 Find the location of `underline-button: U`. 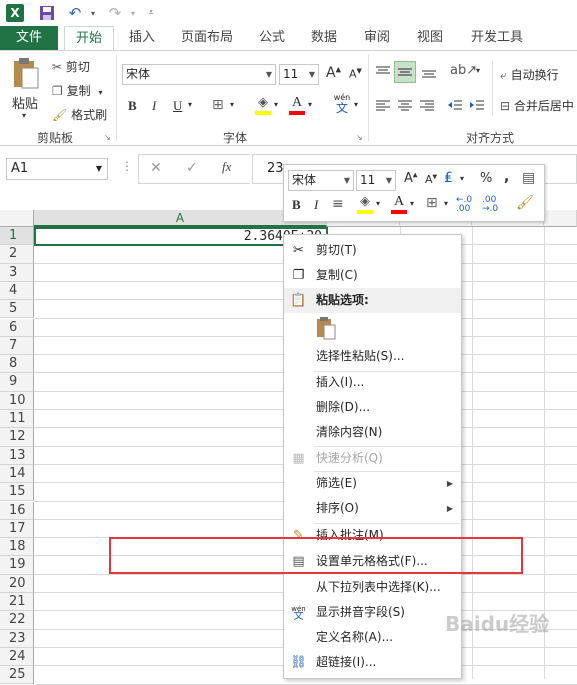

underline-button: U is located at coordinates (177, 106).